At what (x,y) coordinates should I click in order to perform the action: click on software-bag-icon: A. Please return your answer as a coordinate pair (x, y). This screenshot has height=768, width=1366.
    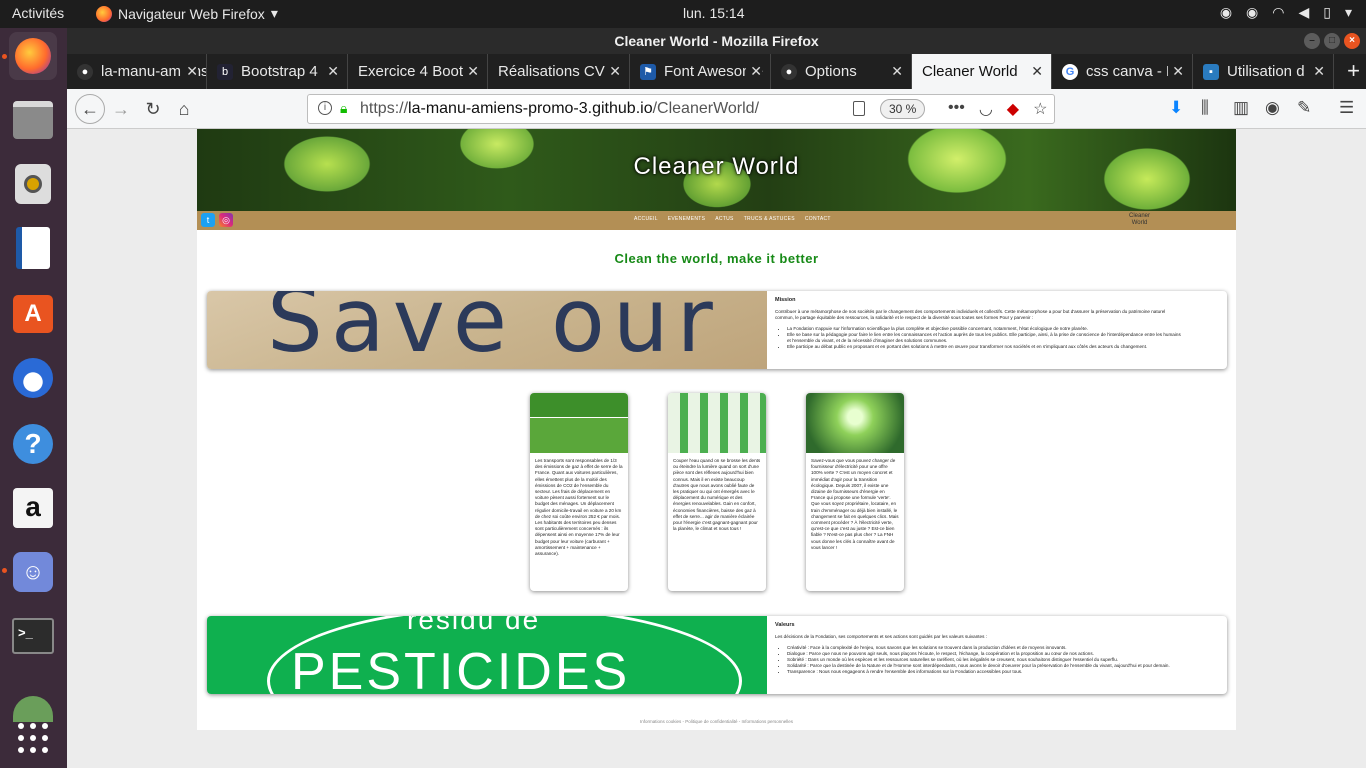
    Looking at the image, I should click on (33, 314).